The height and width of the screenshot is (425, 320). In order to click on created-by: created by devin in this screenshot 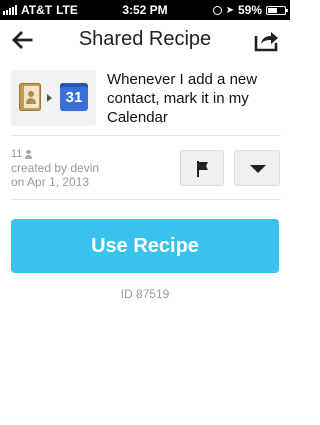, I will do `click(55, 168)`.